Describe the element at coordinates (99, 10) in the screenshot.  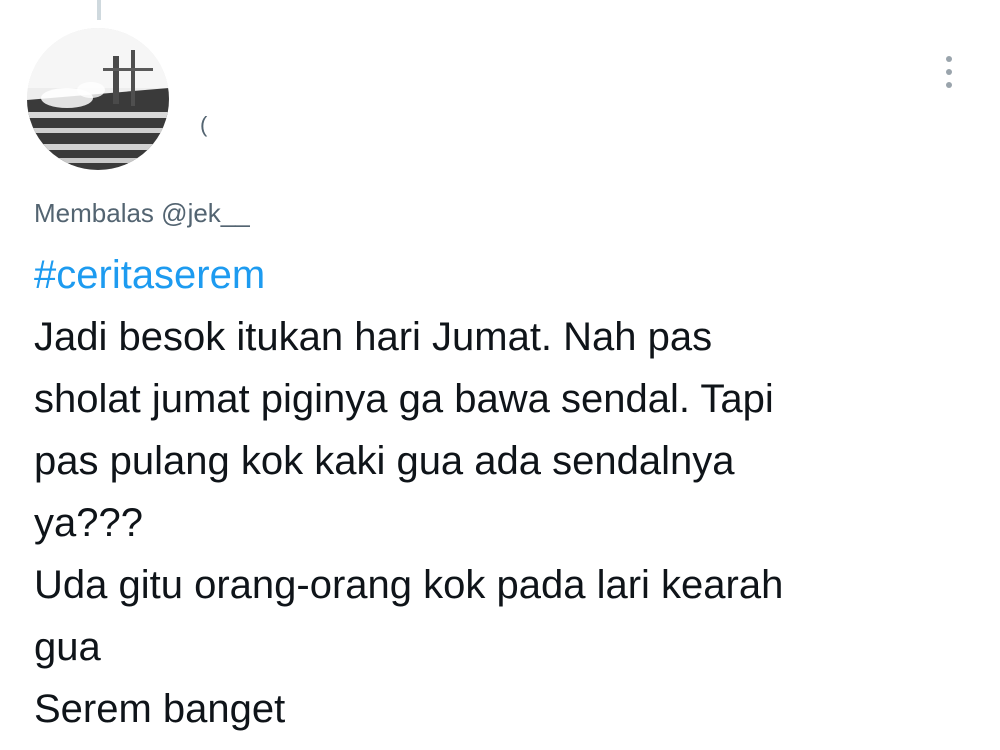
I see `thread-connector-line` at that location.